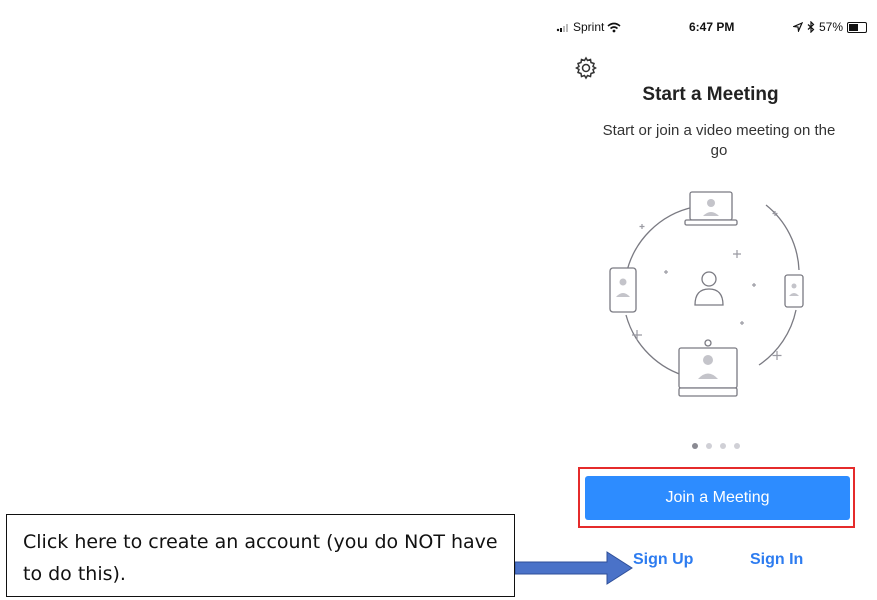 This screenshot has height=600, width=877. What do you see at coordinates (797, 27) in the screenshot?
I see `location-icon` at bounding box center [797, 27].